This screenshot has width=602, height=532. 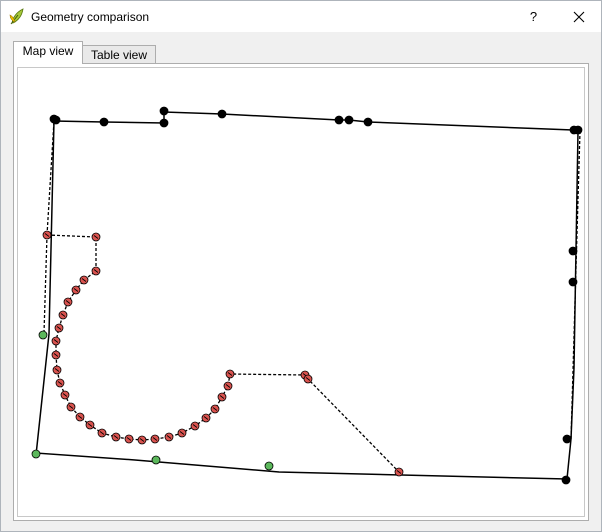 I want to click on tab-map-view: Map view, so click(x=48, y=52).